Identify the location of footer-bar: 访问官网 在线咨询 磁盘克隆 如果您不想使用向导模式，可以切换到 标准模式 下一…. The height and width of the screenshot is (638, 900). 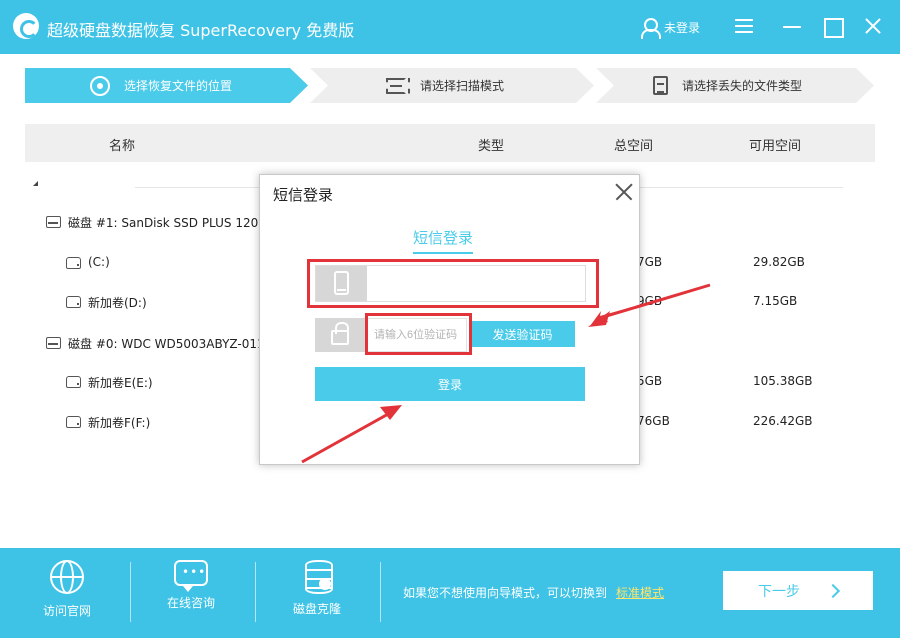
(450, 593).